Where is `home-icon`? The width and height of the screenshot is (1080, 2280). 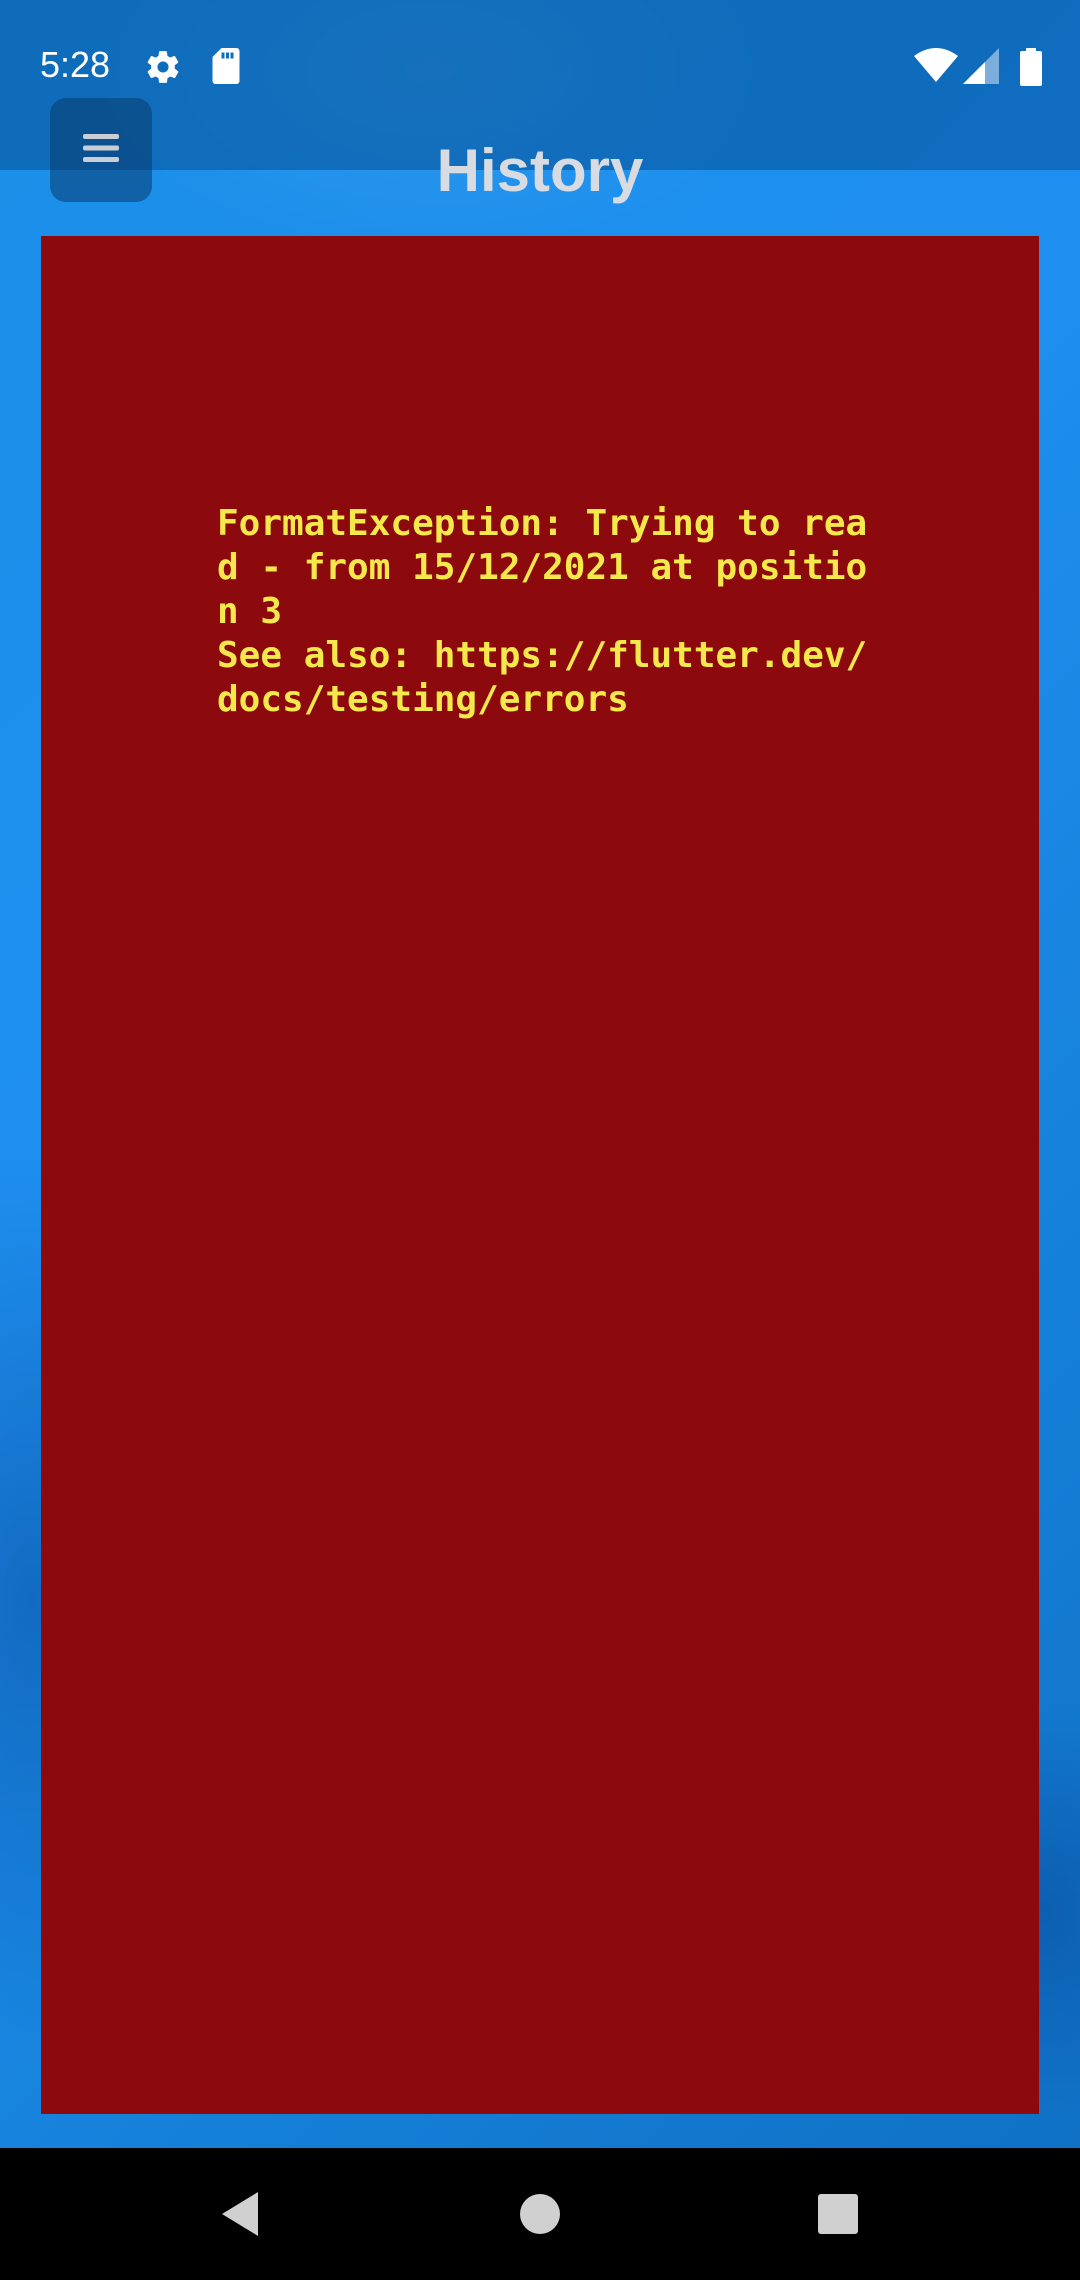
home-icon is located at coordinates (540, 2214).